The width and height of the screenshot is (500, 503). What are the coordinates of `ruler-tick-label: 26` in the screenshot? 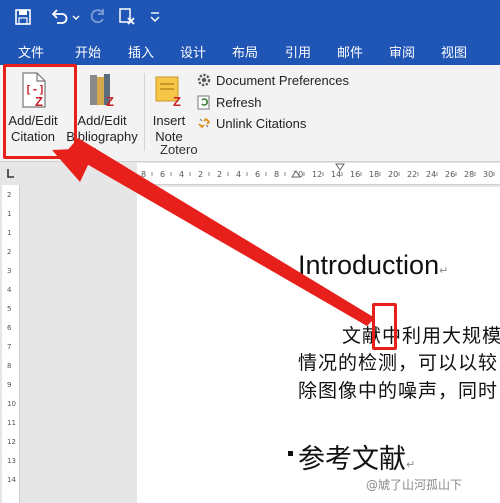 It's located at (450, 174).